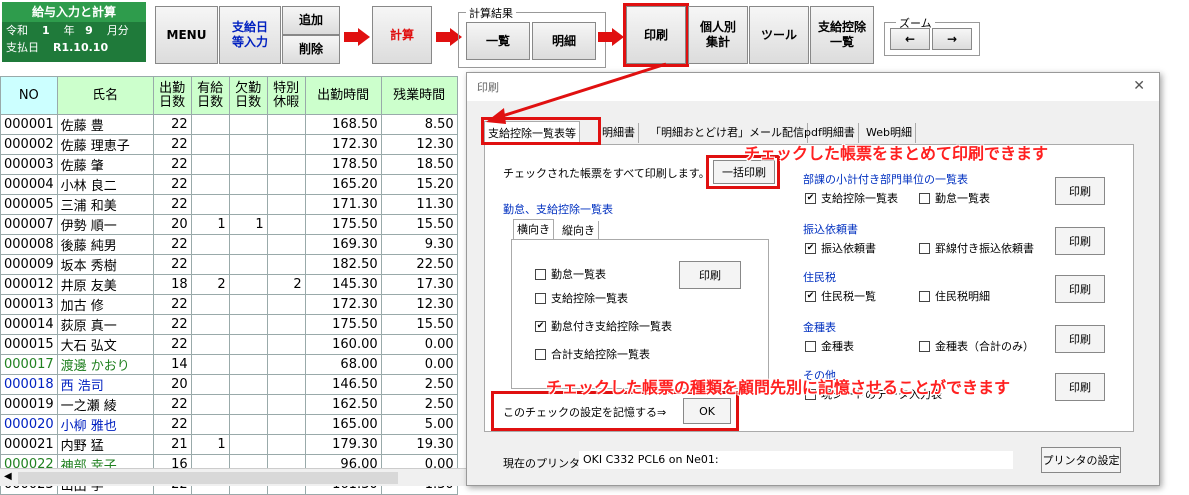  Describe the element at coordinates (311, 20) in the screenshot. I see `add-button: 追加` at that location.